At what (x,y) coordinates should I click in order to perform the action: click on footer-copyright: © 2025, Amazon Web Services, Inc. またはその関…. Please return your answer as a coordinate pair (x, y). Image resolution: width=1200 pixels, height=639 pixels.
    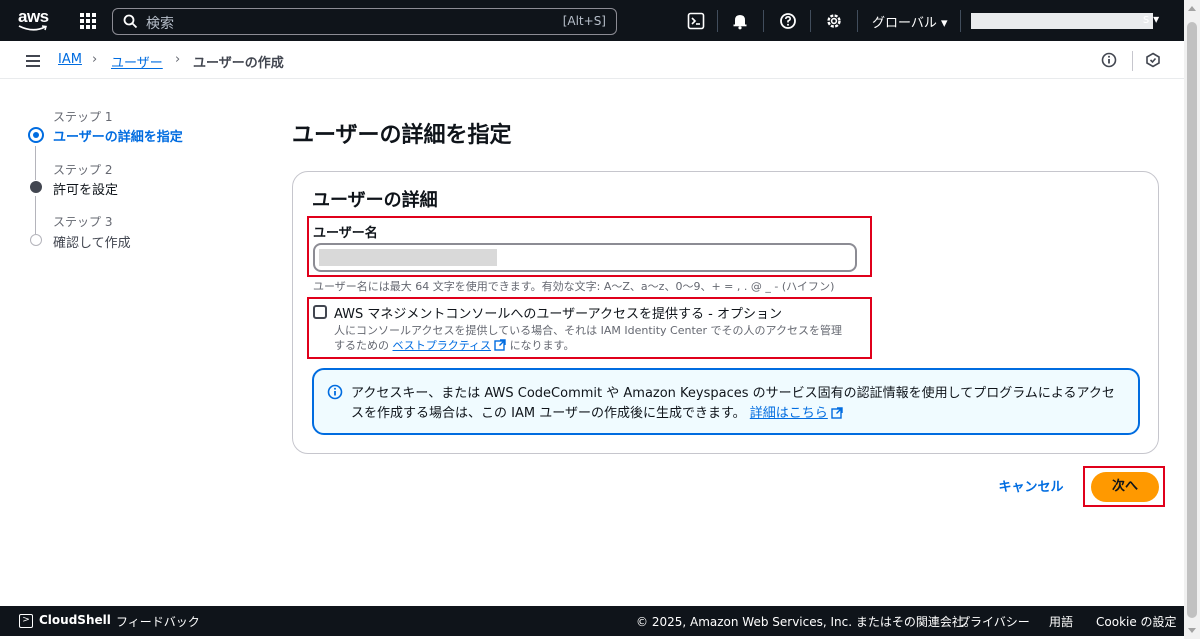
    Looking at the image, I should click on (806, 622).